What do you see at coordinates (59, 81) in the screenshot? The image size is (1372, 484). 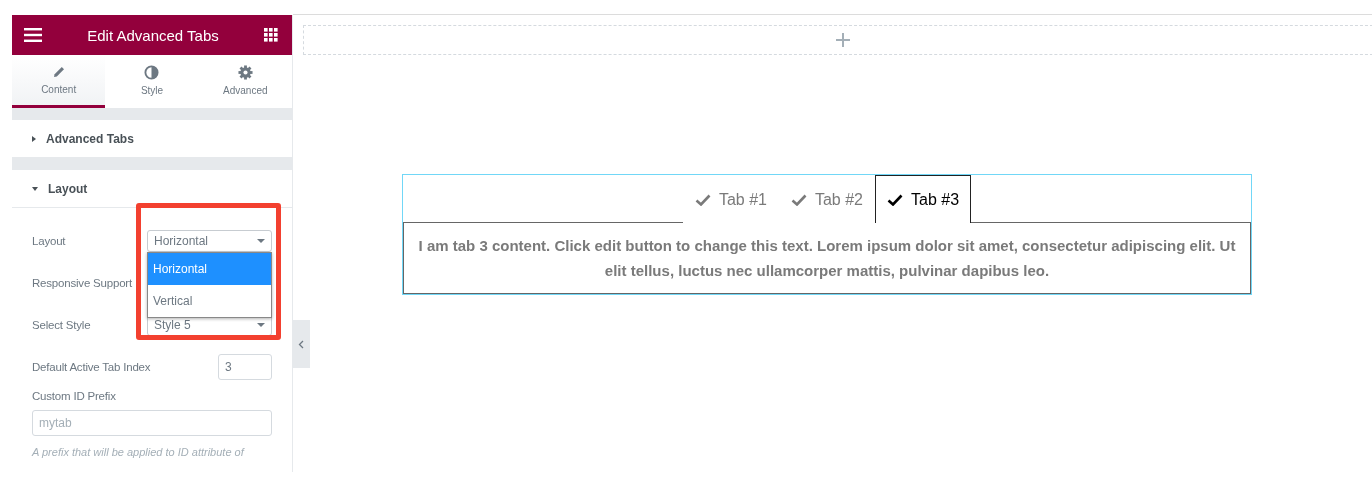 I see `panel-tab: Content` at bounding box center [59, 81].